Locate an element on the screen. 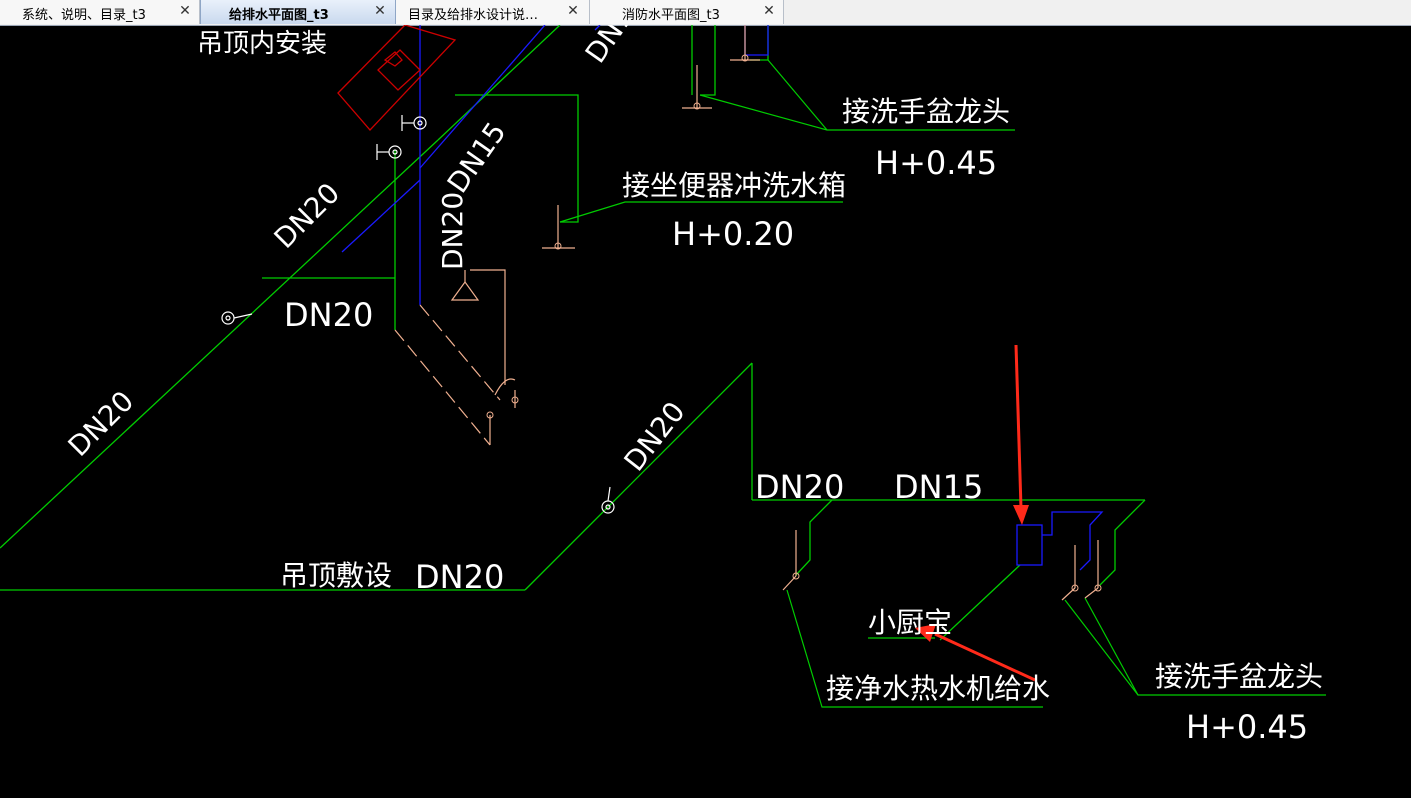 The width and height of the screenshot is (1411, 798). label-dn15-right: DN15 is located at coordinates (938, 487).